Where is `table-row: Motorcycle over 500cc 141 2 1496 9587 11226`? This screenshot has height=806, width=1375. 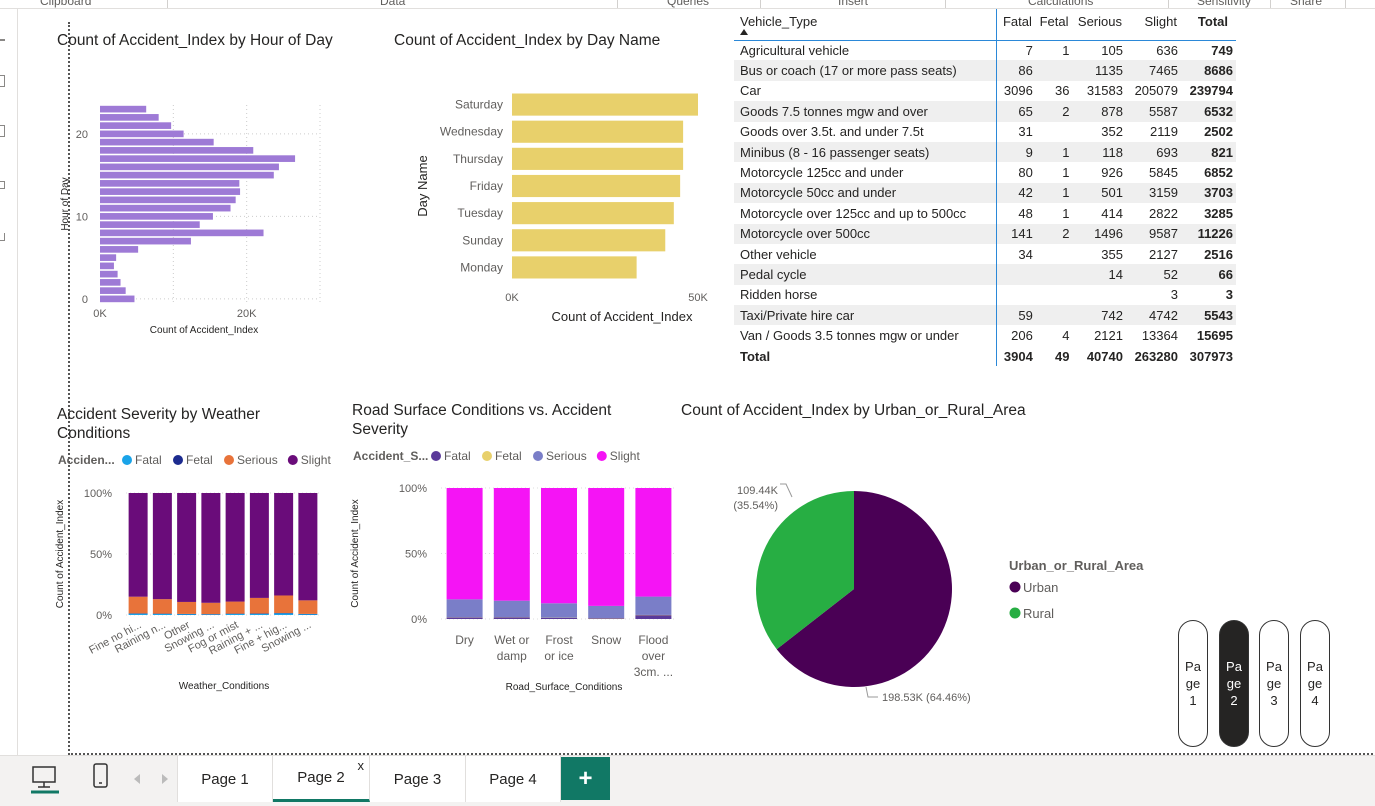
table-row: Motorcycle over 500cc 141 2 1496 9587 11226 is located at coordinates (985, 233).